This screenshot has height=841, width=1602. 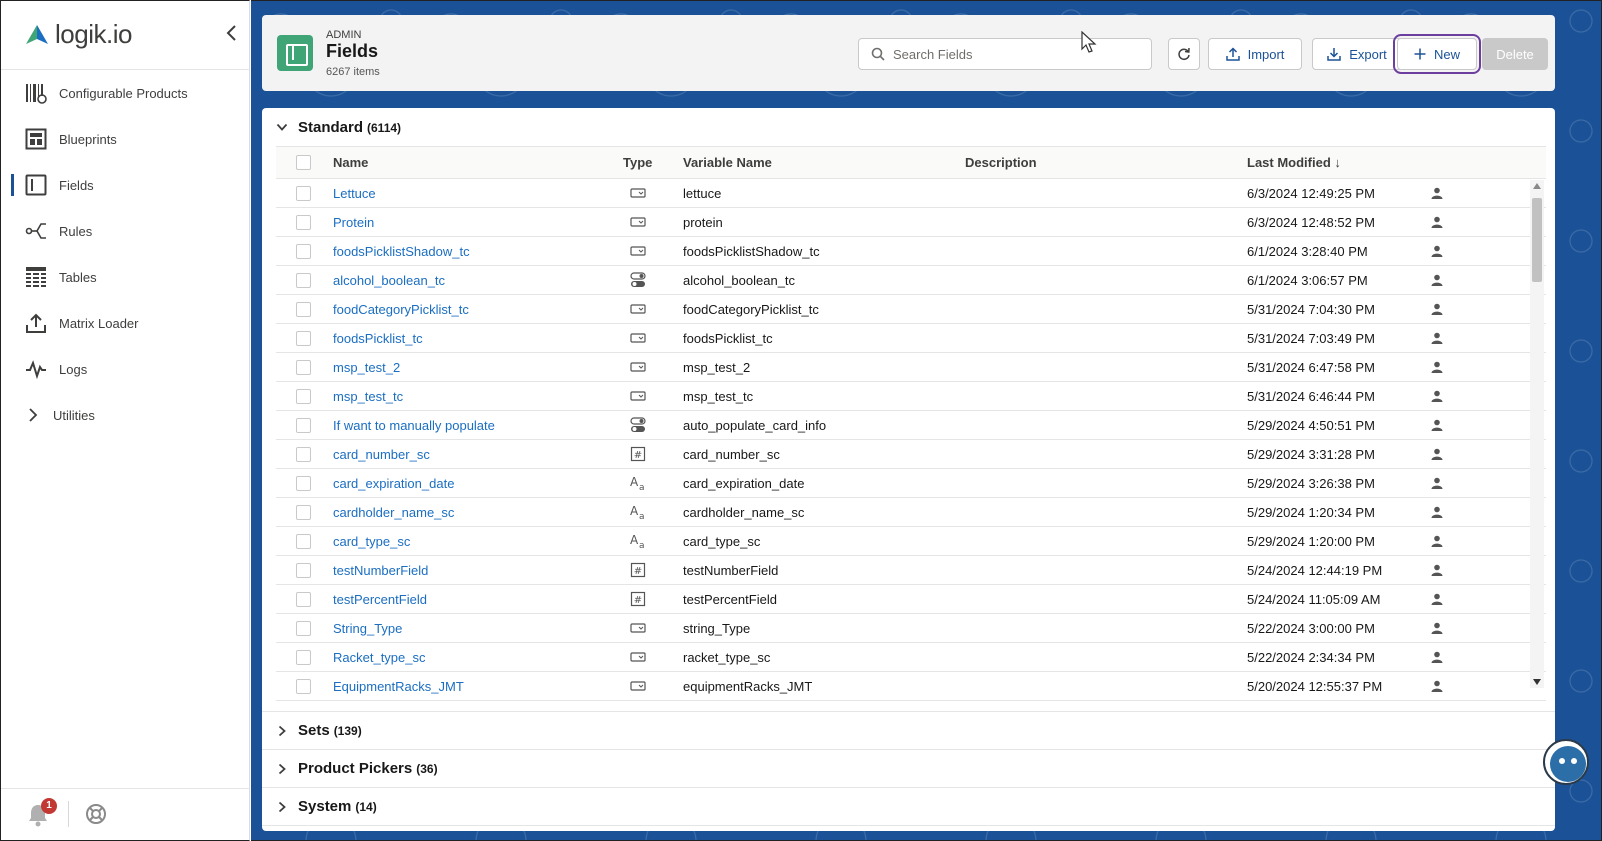 I want to click on field-name-link: If want to manually populate, so click(x=414, y=425).